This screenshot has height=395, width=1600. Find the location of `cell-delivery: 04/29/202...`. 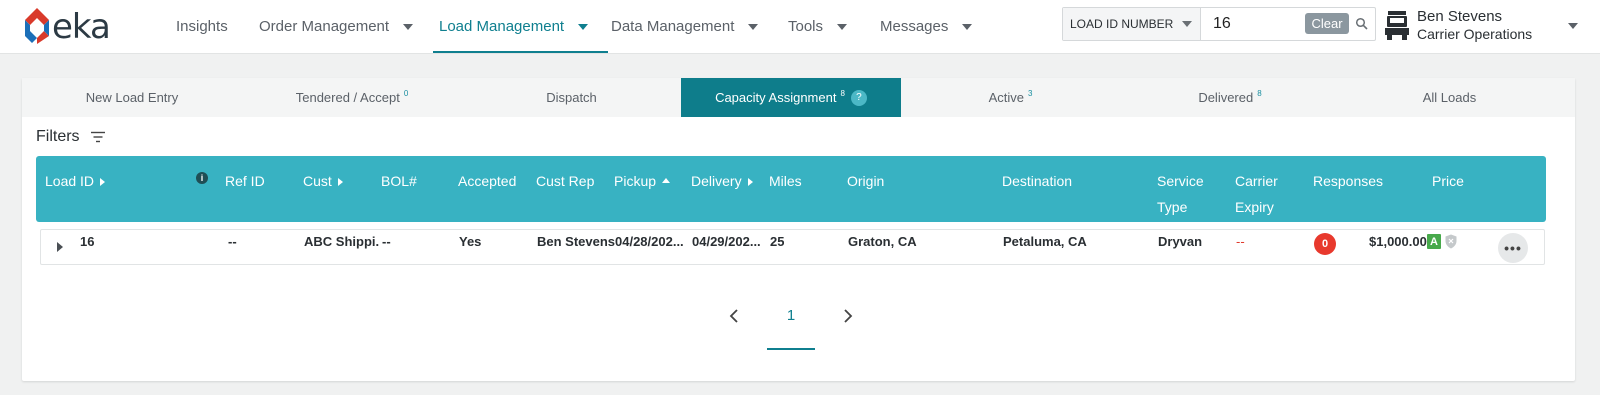

cell-delivery: 04/29/202... is located at coordinates (726, 241).